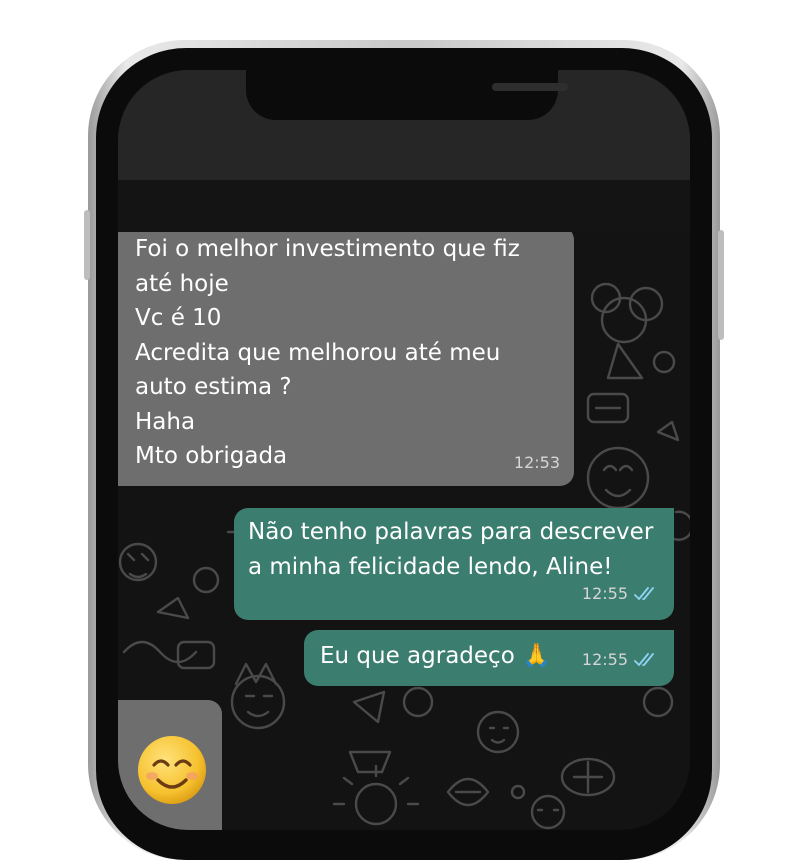  What do you see at coordinates (213, 387) in the screenshot?
I see `message-line: auto estima ?` at bounding box center [213, 387].